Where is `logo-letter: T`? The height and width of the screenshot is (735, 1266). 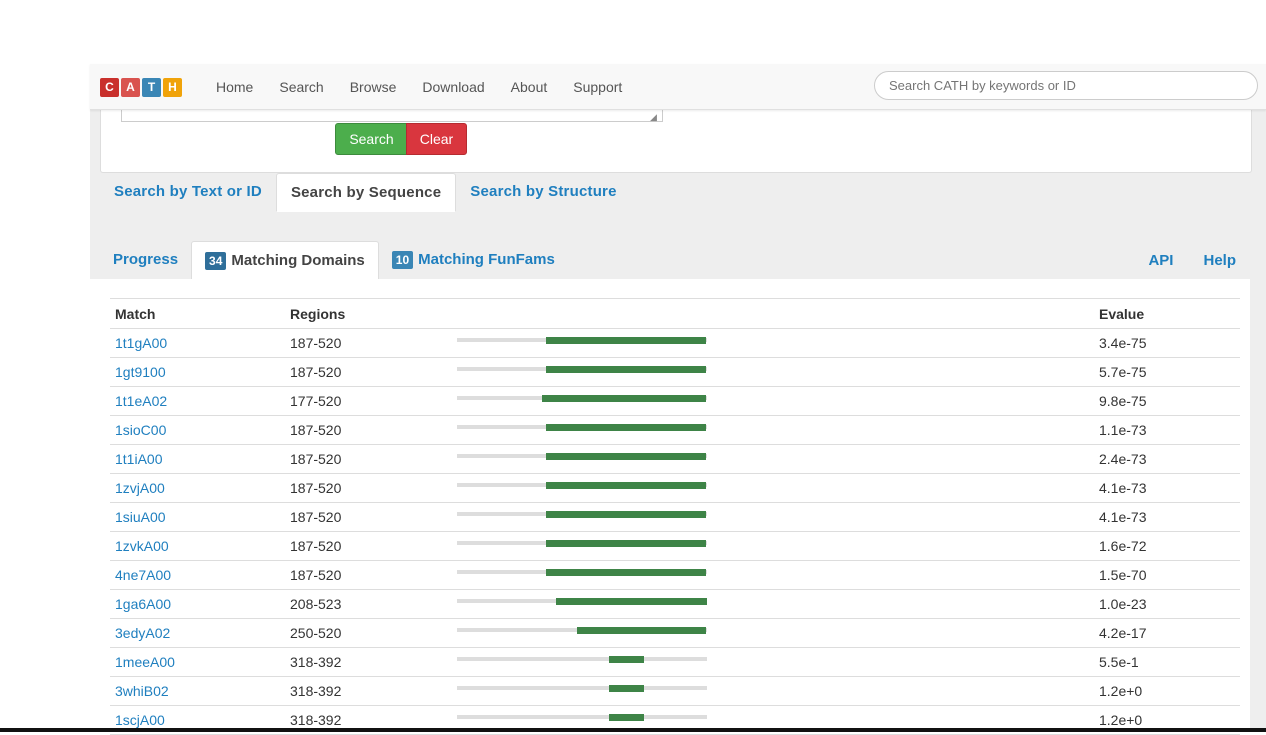 logo-letter: T is located at coordinates (151, 87).